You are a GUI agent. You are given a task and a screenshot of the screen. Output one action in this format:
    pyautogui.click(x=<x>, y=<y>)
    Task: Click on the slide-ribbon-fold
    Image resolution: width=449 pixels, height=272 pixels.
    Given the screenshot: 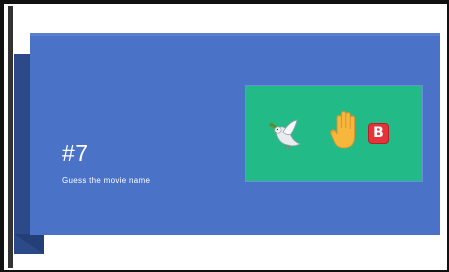 What is the action you would take?
    pyautogui.click(x=29, y=244)
    